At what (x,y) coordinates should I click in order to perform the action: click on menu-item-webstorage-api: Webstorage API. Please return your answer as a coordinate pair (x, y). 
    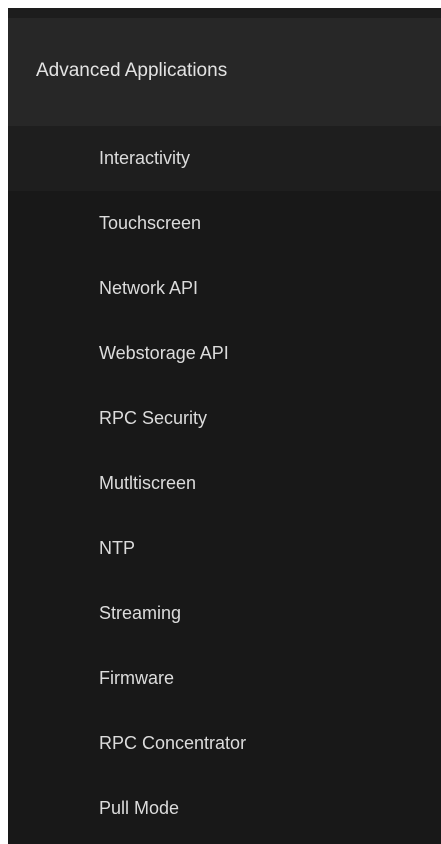
    Looking at the image, I should click on (224, 353).